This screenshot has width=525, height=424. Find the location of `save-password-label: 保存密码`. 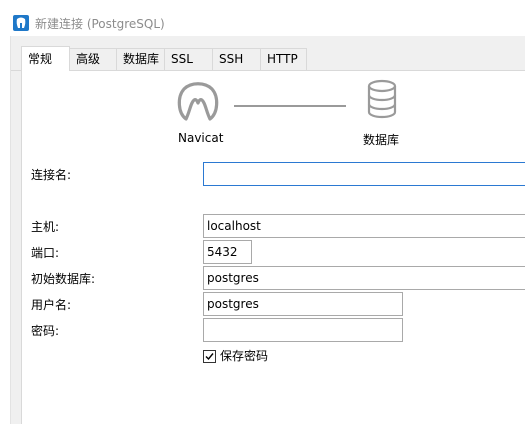

save-password-label: 保存密码 is located at coordinates (244, 356).